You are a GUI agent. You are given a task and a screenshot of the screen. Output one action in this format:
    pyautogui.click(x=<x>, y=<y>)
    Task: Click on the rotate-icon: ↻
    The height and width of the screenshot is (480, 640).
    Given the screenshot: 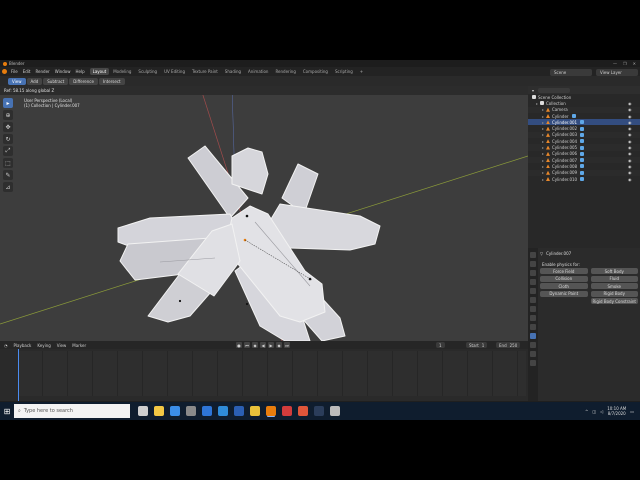 What is the action you would take?
    pyautogui.click(x=8, y=139)
    